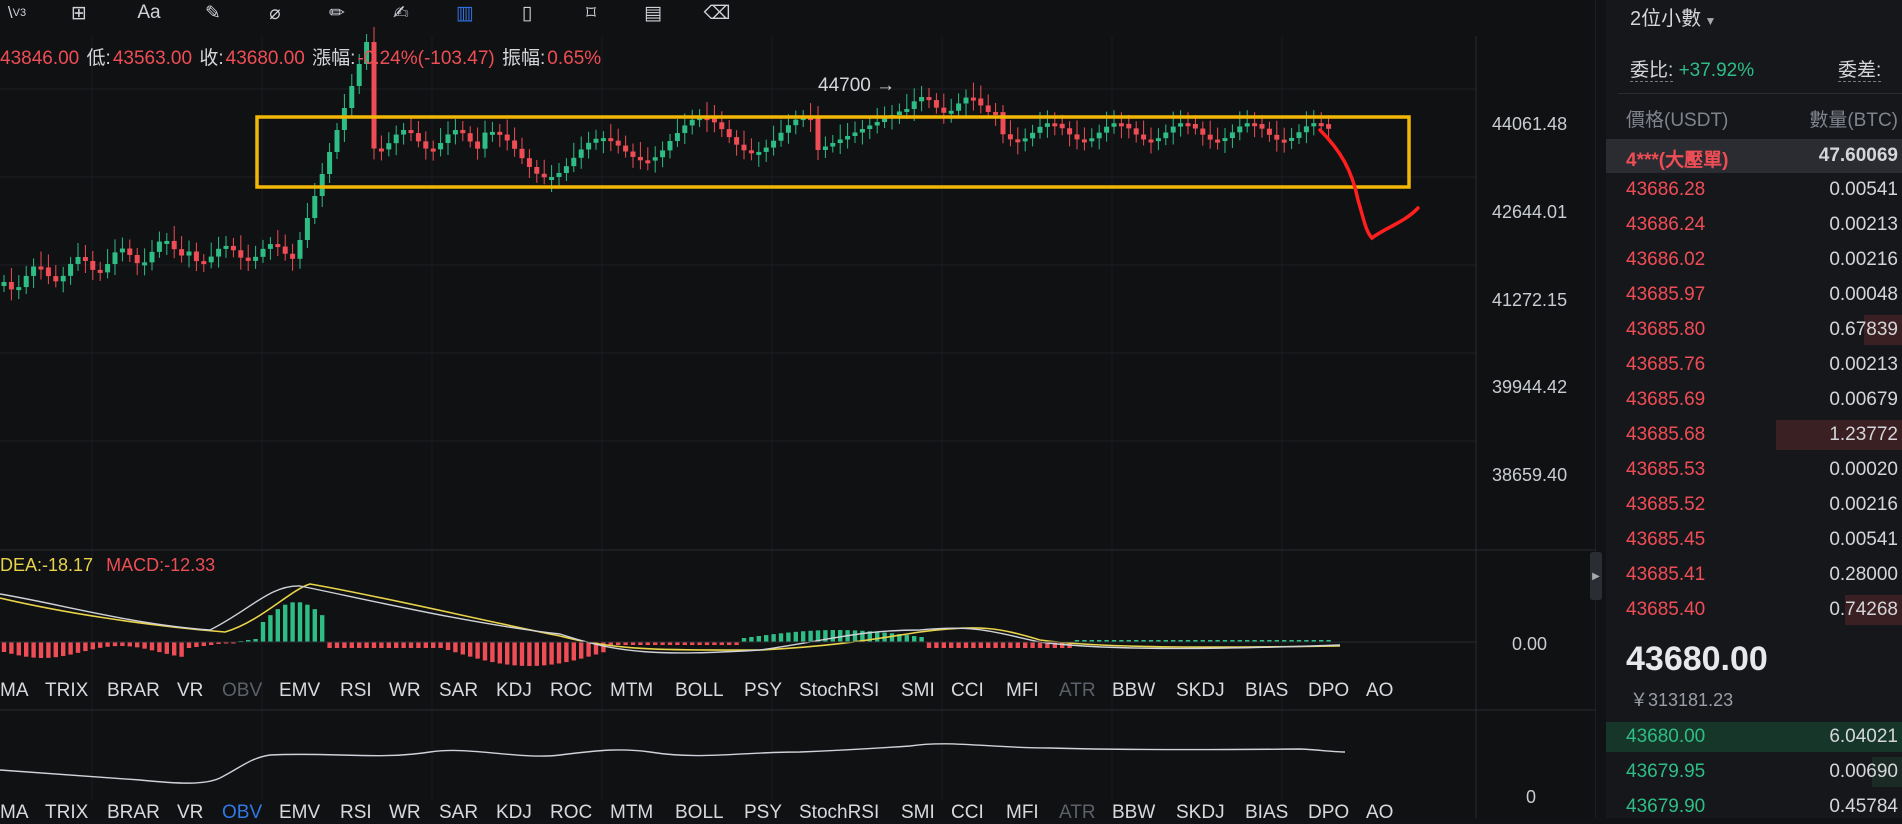 This screenshot has width=1902, height=824. What do you see at coordinates (1754, 190) in the screenshot?
I see `ask-row: 43686.28 0.00541` at bounding box center [1754, 190].